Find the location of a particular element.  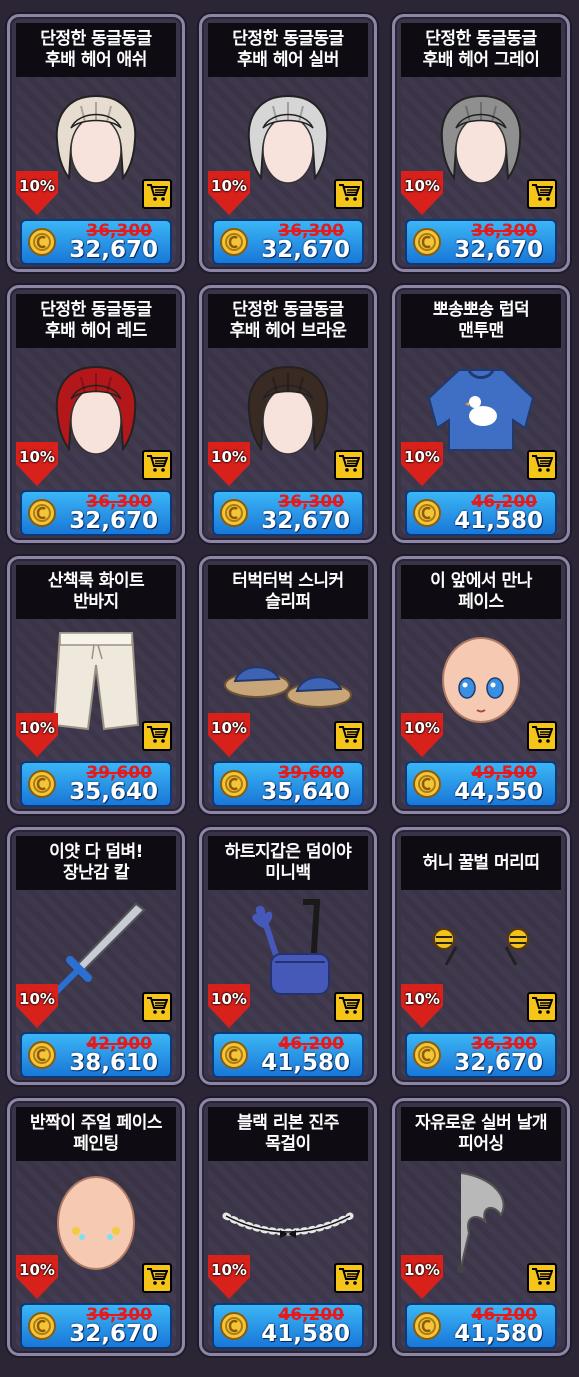

shop-item-card: 단정한 동글동글 후배 헤어 그레이 10% 36,300 32,670 is located at coordinates (481, 143).